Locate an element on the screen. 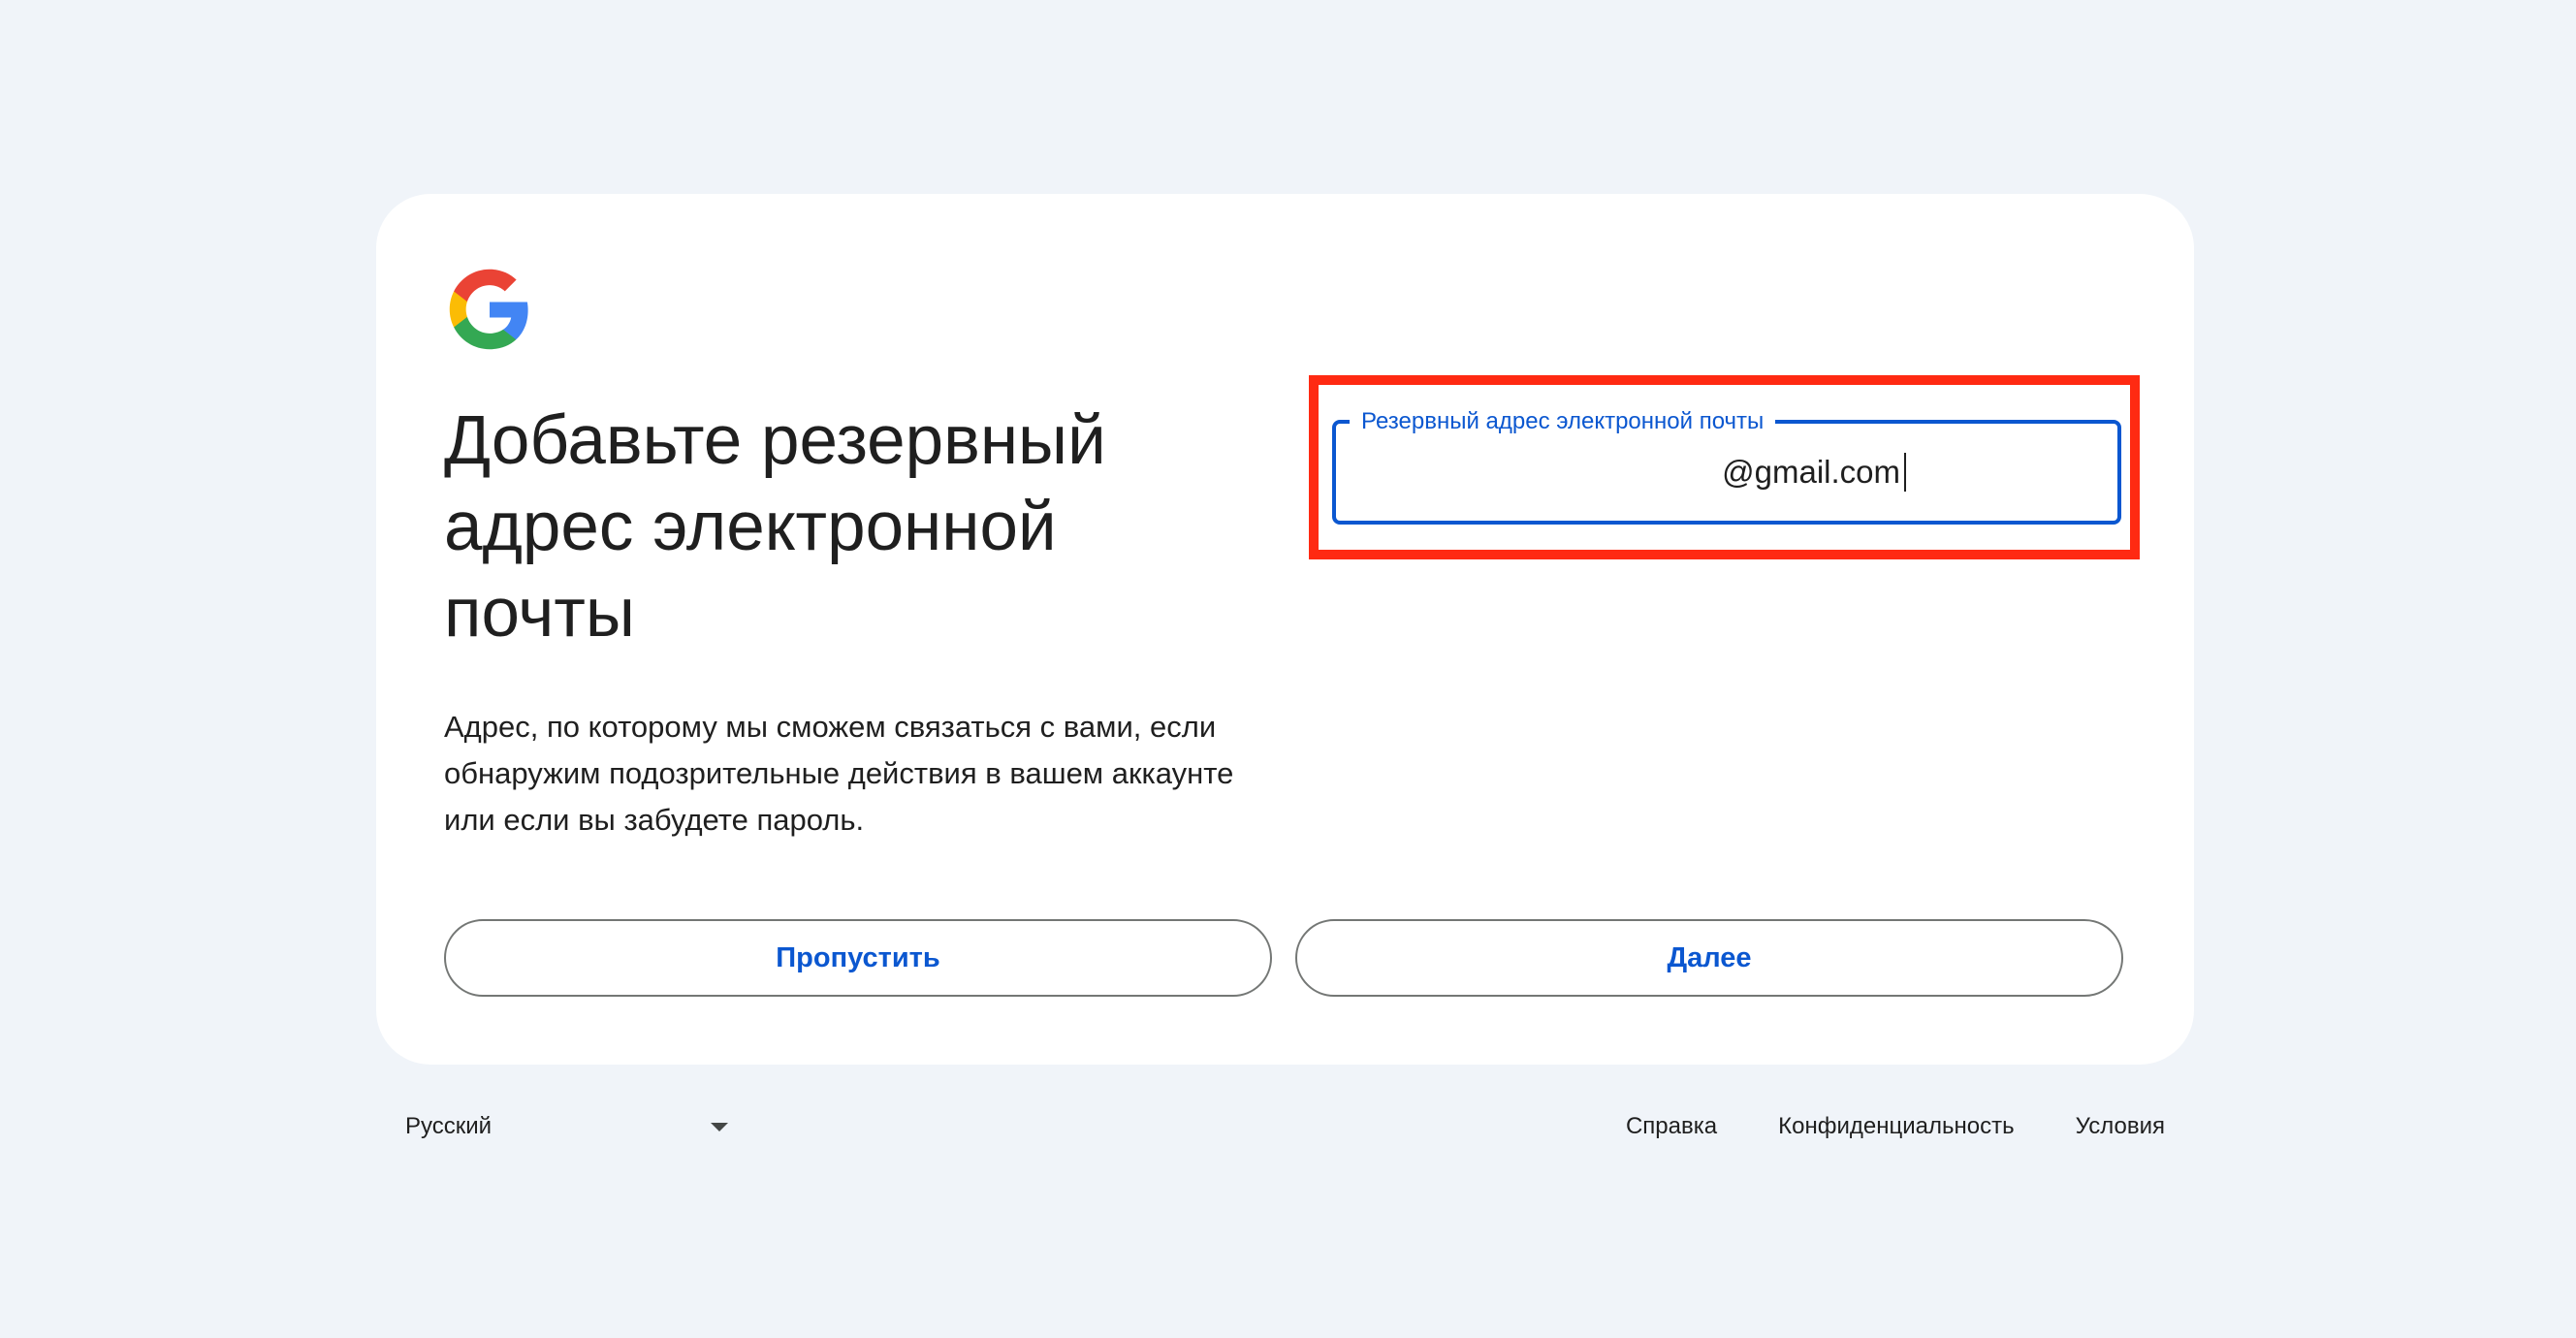 The height and width of the screenshot is (1338, 2576). backup-email-label: Резервный адрес электронной почты is located at coordinates (1563, 421).